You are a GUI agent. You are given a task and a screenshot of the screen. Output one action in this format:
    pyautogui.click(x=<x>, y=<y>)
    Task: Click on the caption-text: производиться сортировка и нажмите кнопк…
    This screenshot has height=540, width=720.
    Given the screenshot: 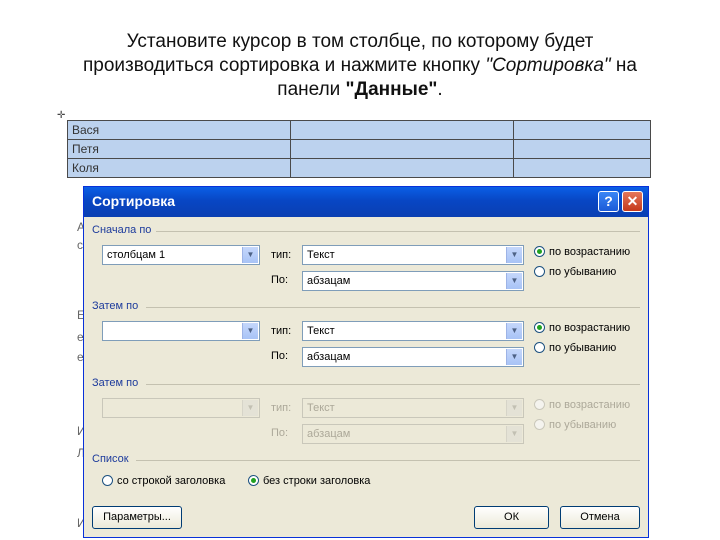 What is the action you would take?
    pyautogui.click(x=284, y=65)
    